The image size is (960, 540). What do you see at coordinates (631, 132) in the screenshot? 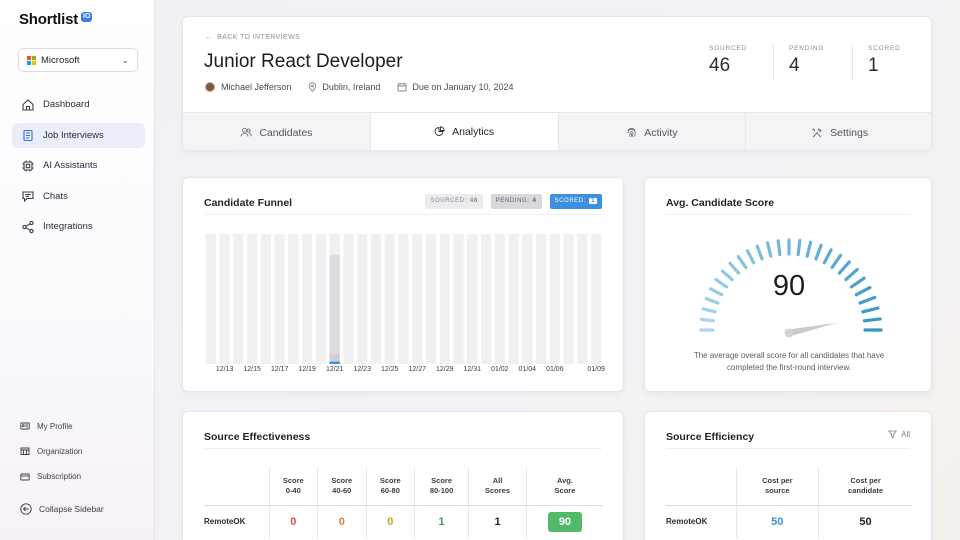
I see `fingerprint-icon` at bounding box center [631, 132].